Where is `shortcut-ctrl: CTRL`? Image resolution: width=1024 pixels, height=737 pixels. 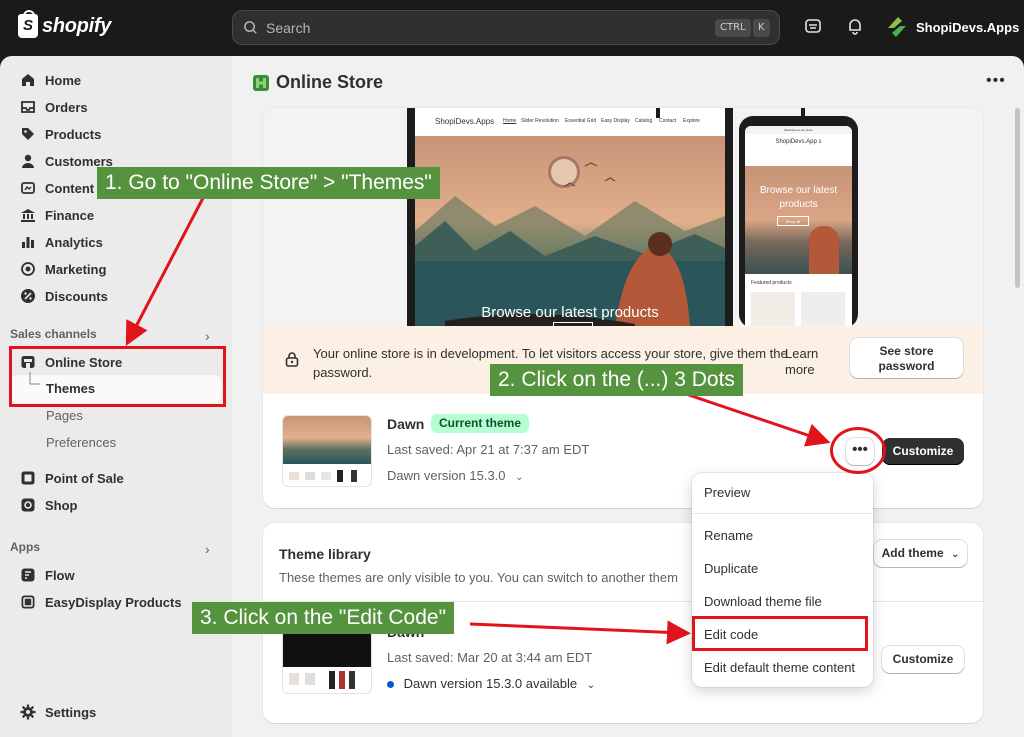
shortcut-ctrl: CTRL is located at coordinates (733, 28).